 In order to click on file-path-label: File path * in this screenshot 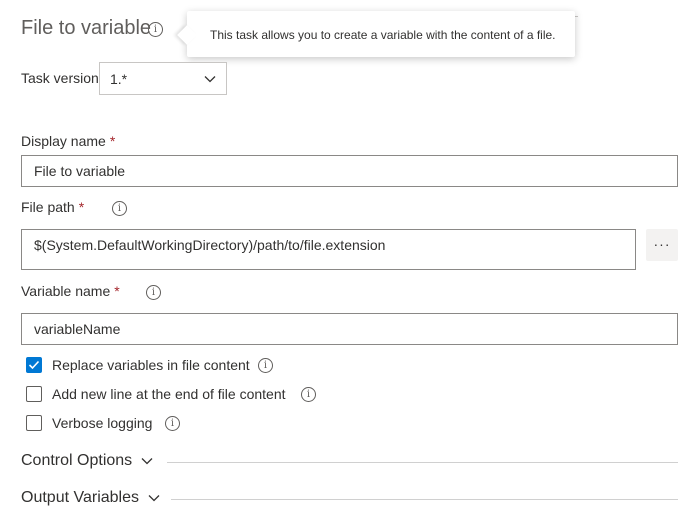, I will do `click(52, 207)`.